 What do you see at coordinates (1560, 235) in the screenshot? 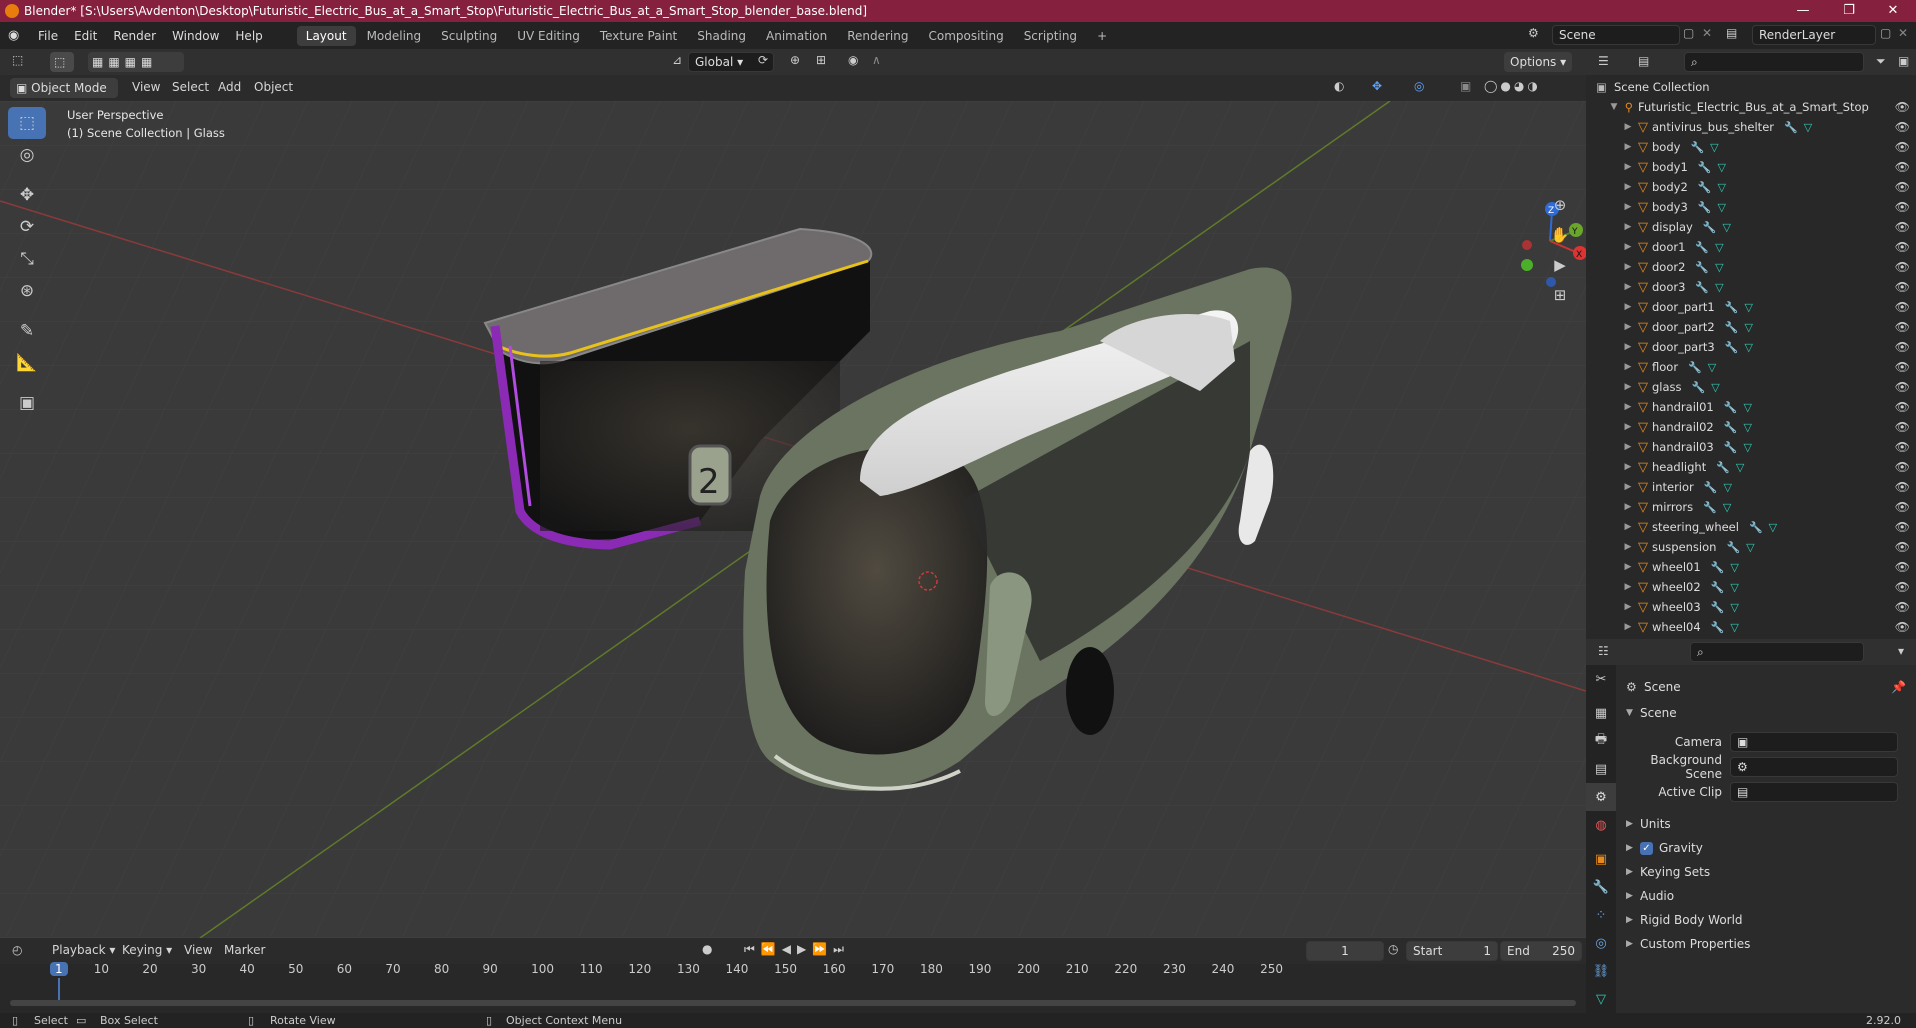
I see `pan-hand-icon: ✋` at bounding box center [1560, 235].